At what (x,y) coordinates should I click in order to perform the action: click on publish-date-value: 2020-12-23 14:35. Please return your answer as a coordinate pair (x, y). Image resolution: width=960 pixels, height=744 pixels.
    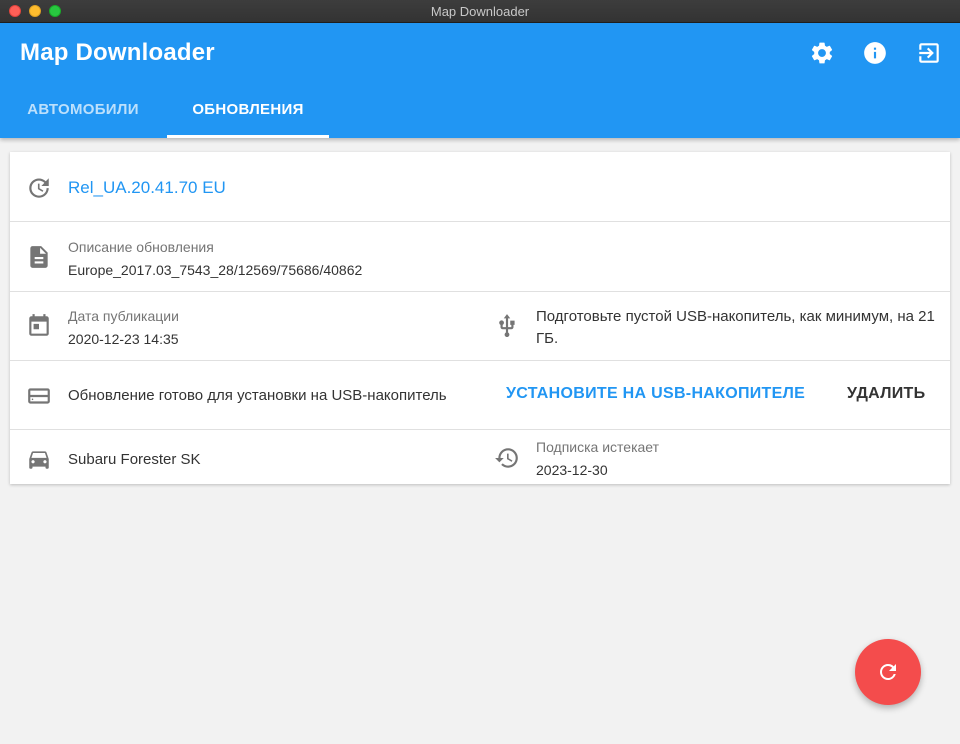
    Looking at the image, I should click on (123, 339).